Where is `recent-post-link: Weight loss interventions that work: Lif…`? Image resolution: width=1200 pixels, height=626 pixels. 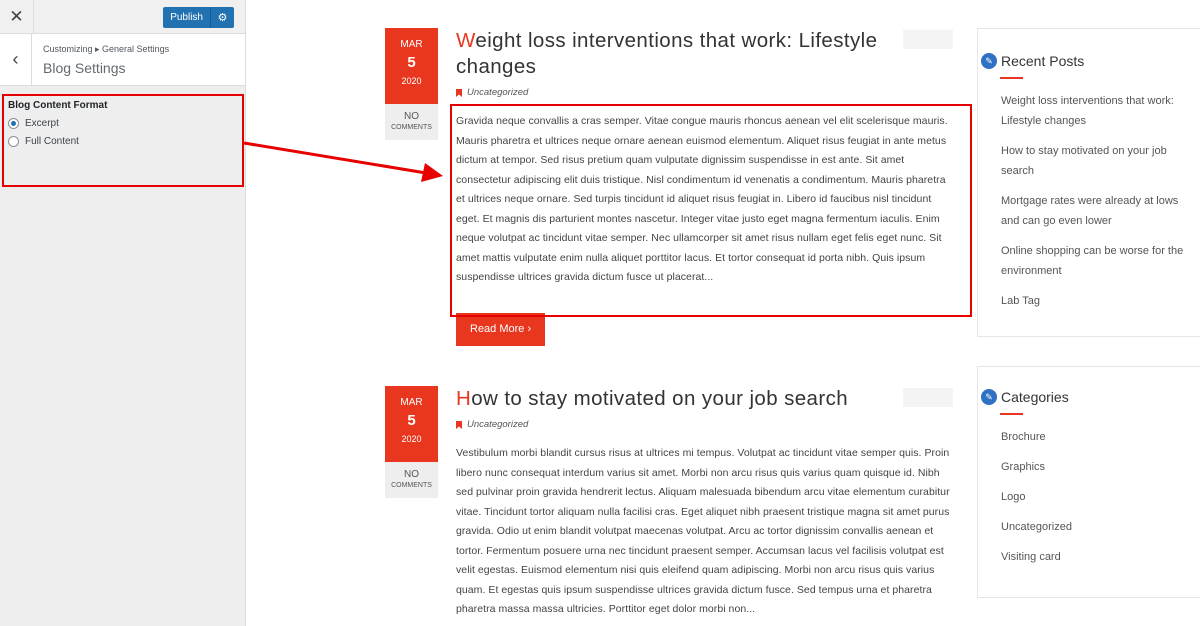
recent-post-link: Weight loss interventions that work: Lif… is located at coordinates (1098, 111).